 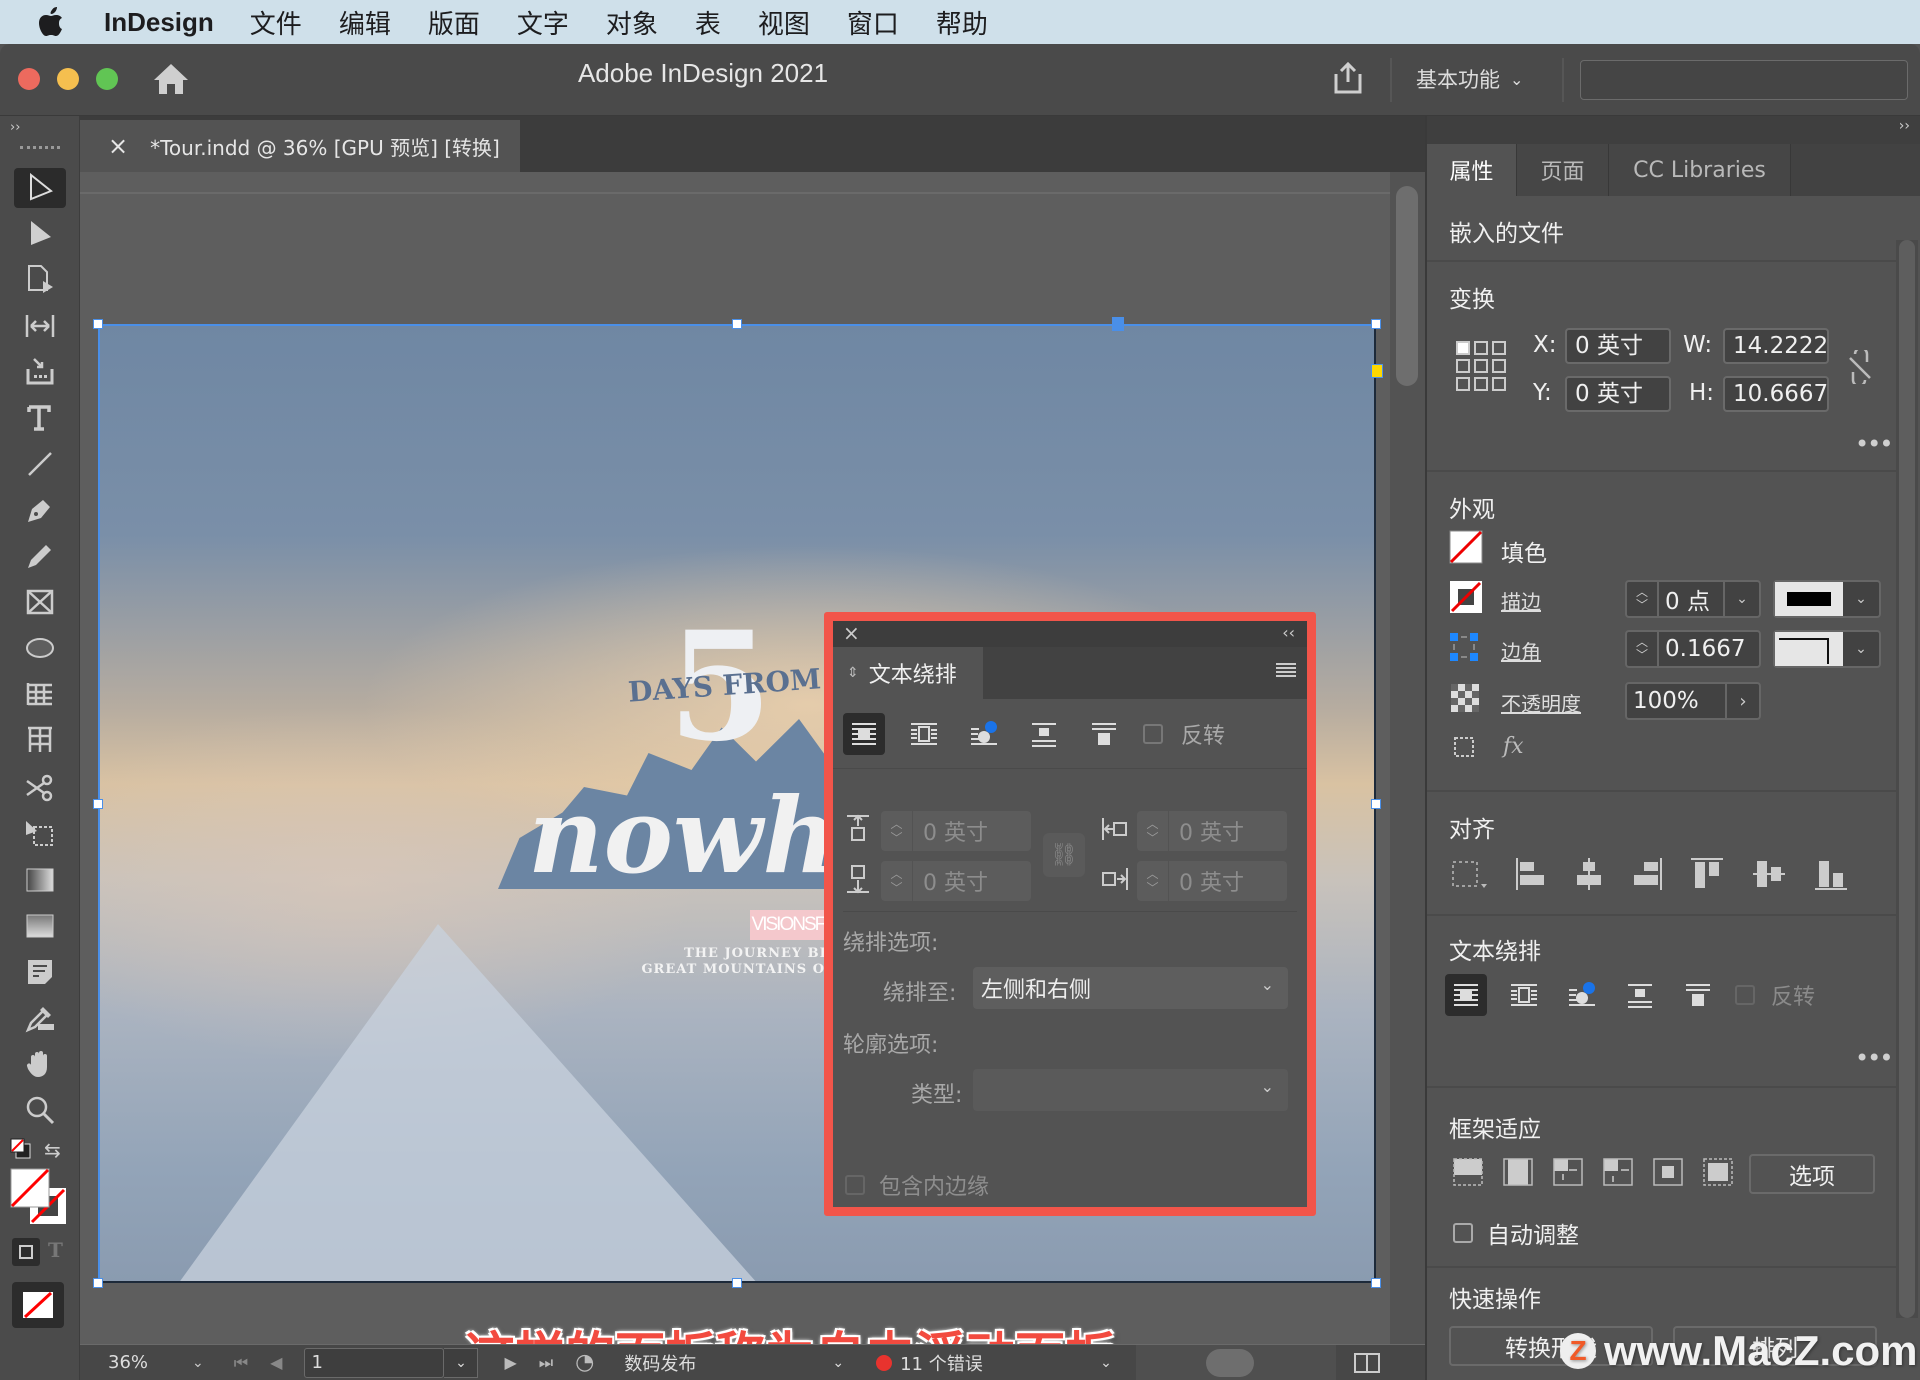 I want to click on stroke-none-swatch, so click(x=1466, y=597).